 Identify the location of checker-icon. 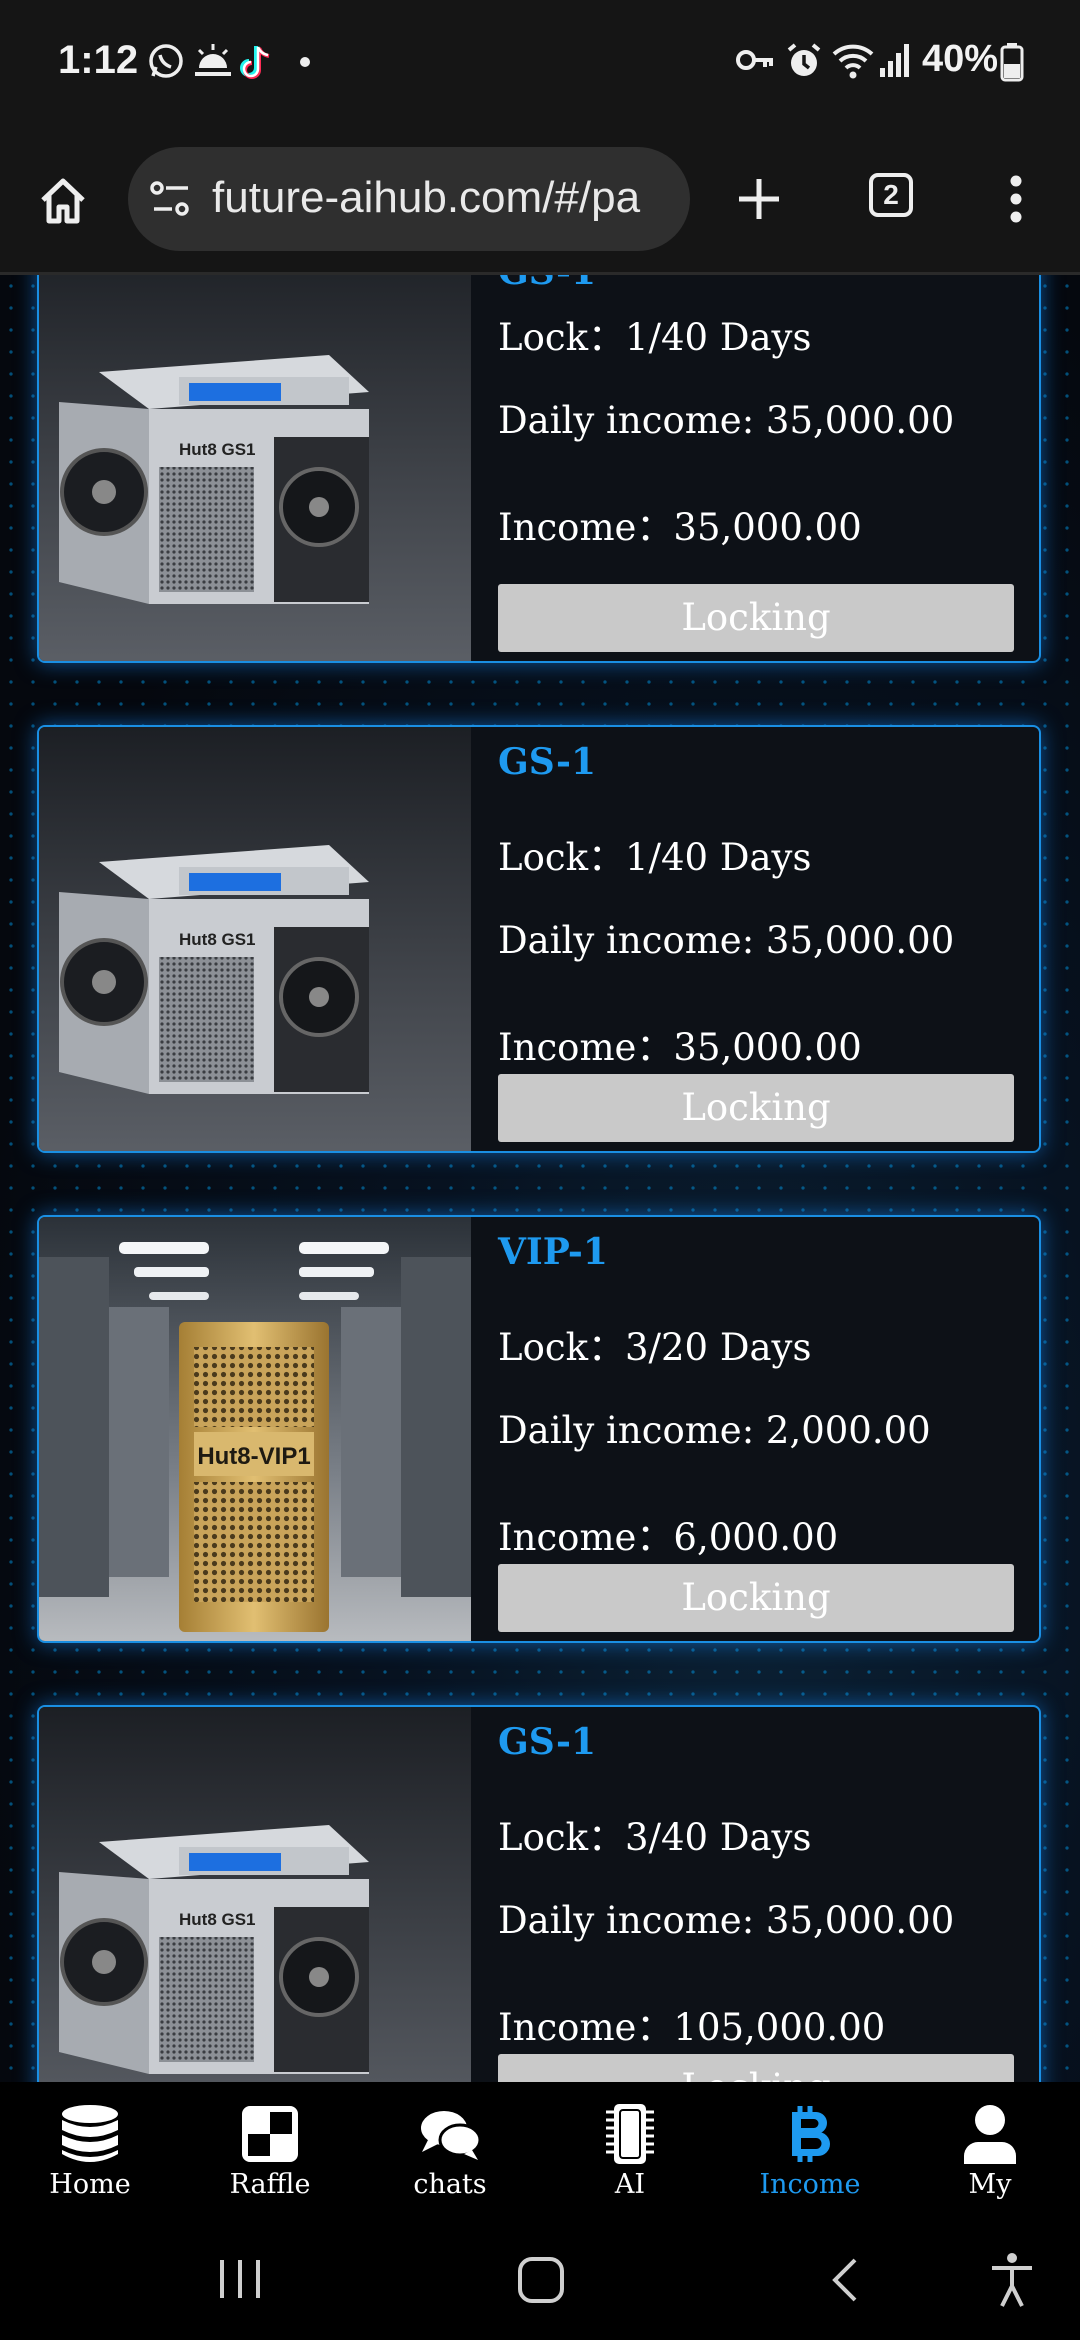
(270, 2134).